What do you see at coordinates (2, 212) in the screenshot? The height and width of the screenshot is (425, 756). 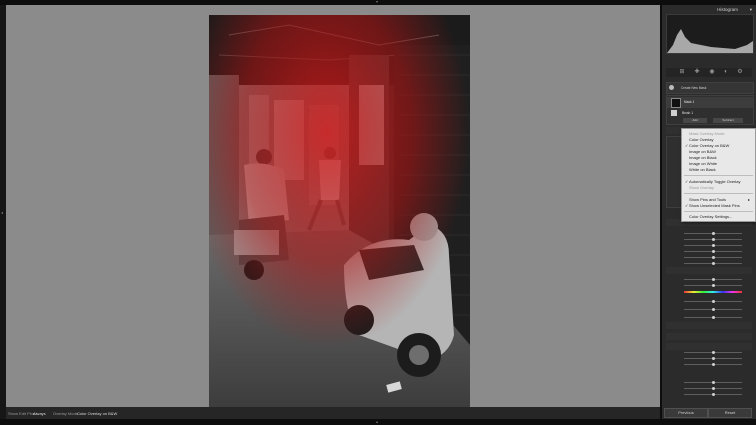 I see `left-panel-toggle-icon: ◂` at bounding box center [2, 212].